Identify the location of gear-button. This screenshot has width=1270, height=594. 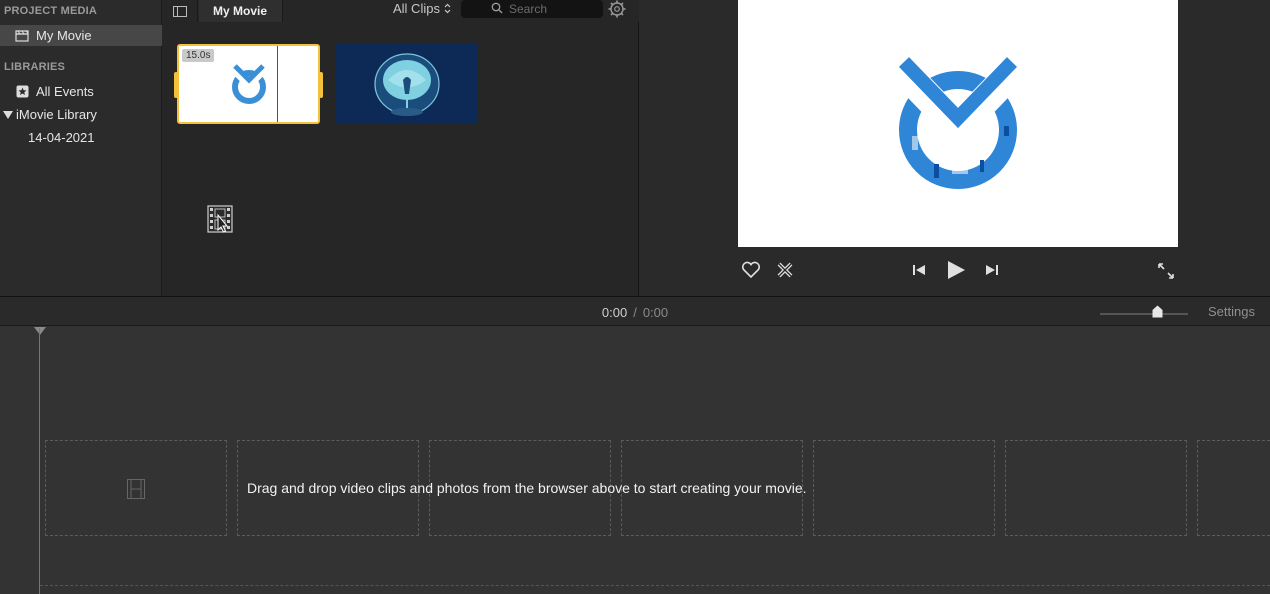
(617, 9).